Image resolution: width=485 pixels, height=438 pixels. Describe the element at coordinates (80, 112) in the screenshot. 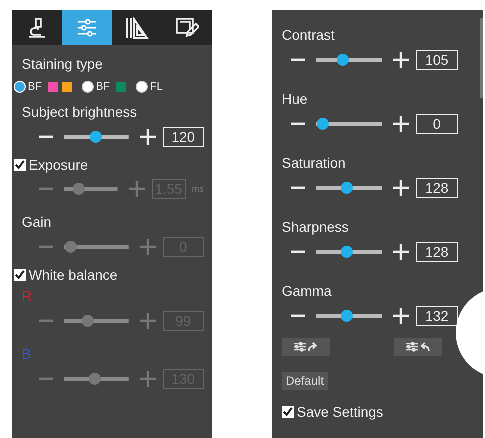

I see `control-label: Subject brightness` at that location.